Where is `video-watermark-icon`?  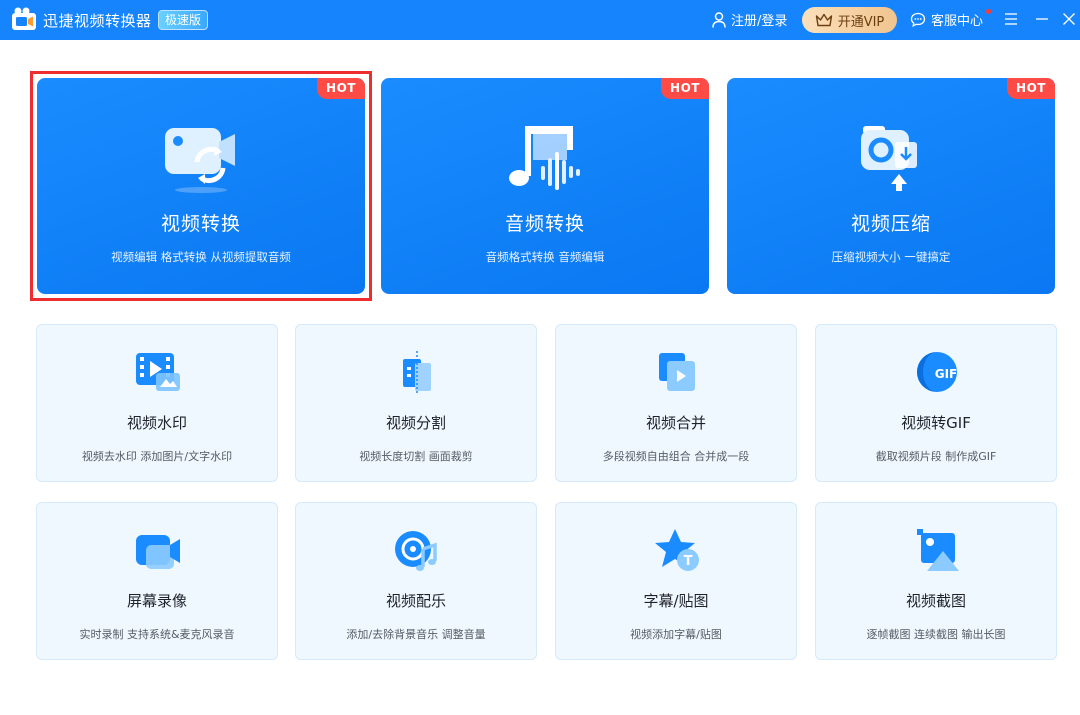
video-watermark-icon is located at coordinates (158, 372).